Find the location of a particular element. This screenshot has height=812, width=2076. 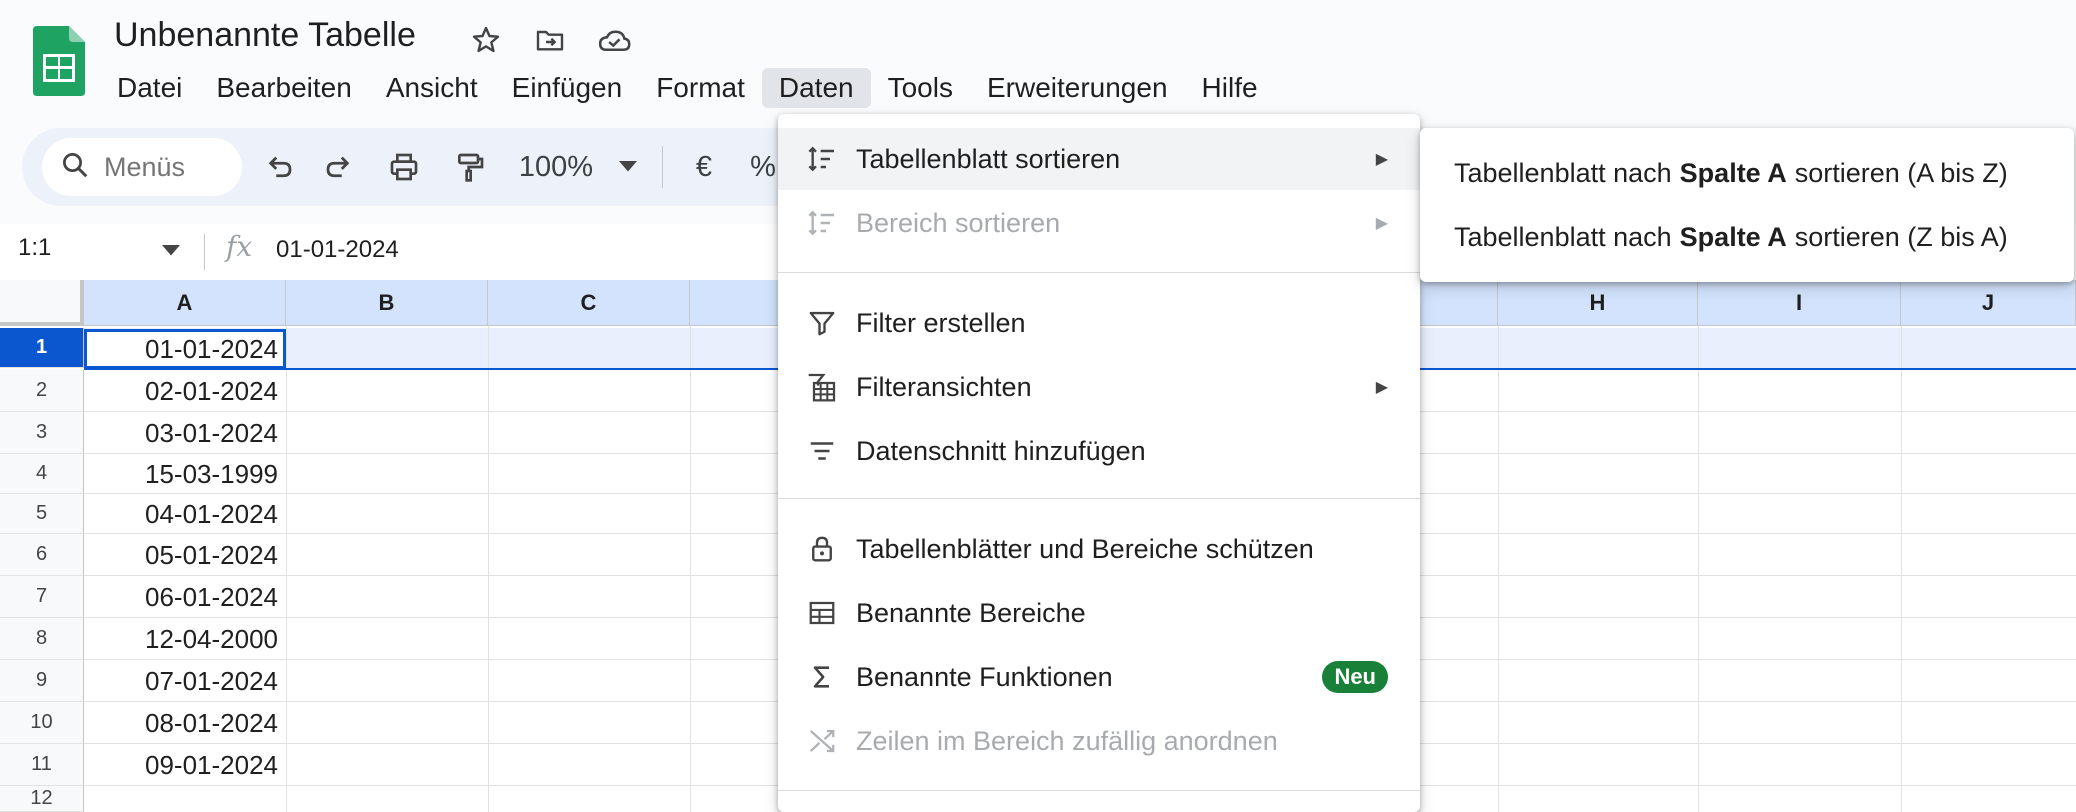

name-box-dropdown-icon is located at coordinates (171, 253).